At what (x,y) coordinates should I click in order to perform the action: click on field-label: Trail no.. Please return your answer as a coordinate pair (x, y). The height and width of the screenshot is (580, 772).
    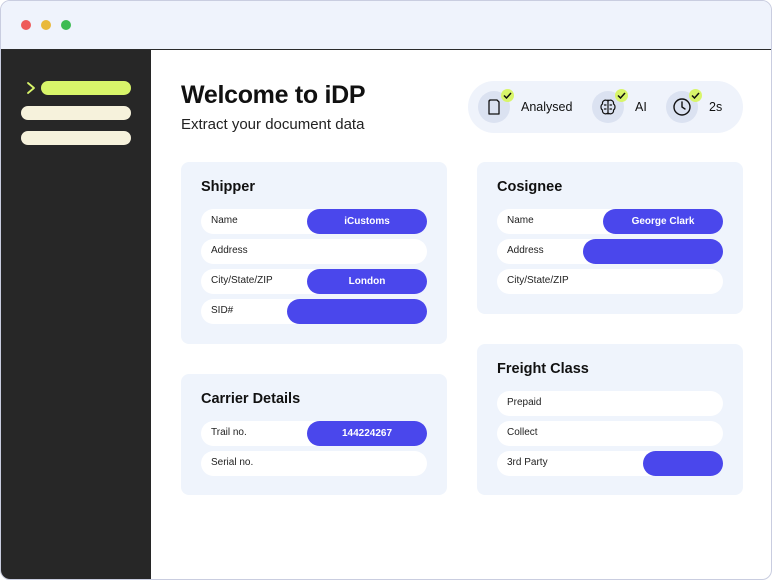
    Looking at the image, I should click on (229, 432).